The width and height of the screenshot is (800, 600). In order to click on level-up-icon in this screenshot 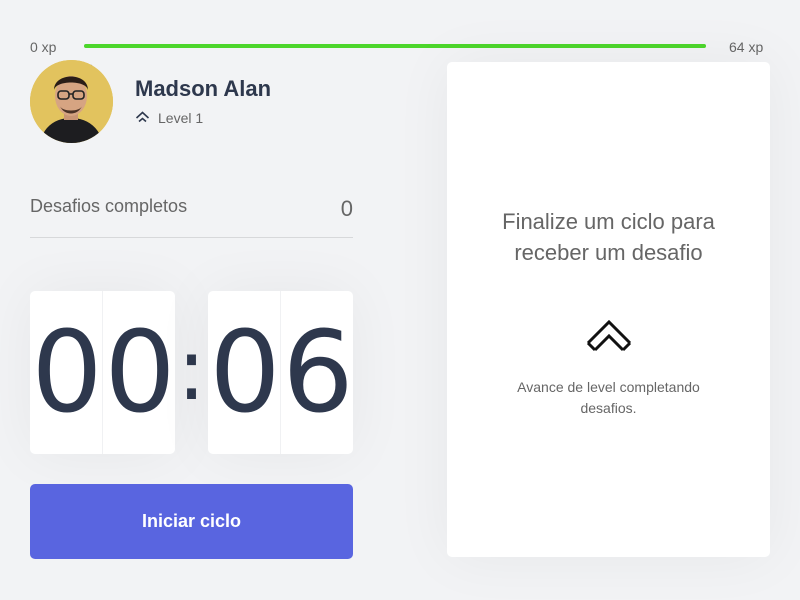, I will do `click(609, 338)`.